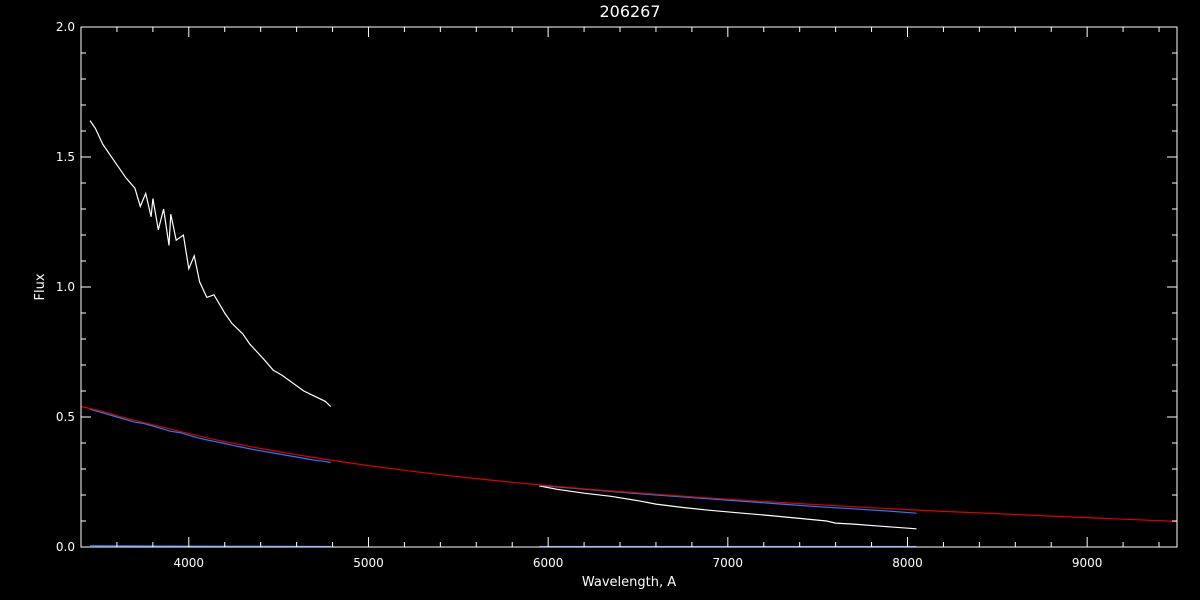  I want to click on y-tick-label: 0.0, so click(65, 547).